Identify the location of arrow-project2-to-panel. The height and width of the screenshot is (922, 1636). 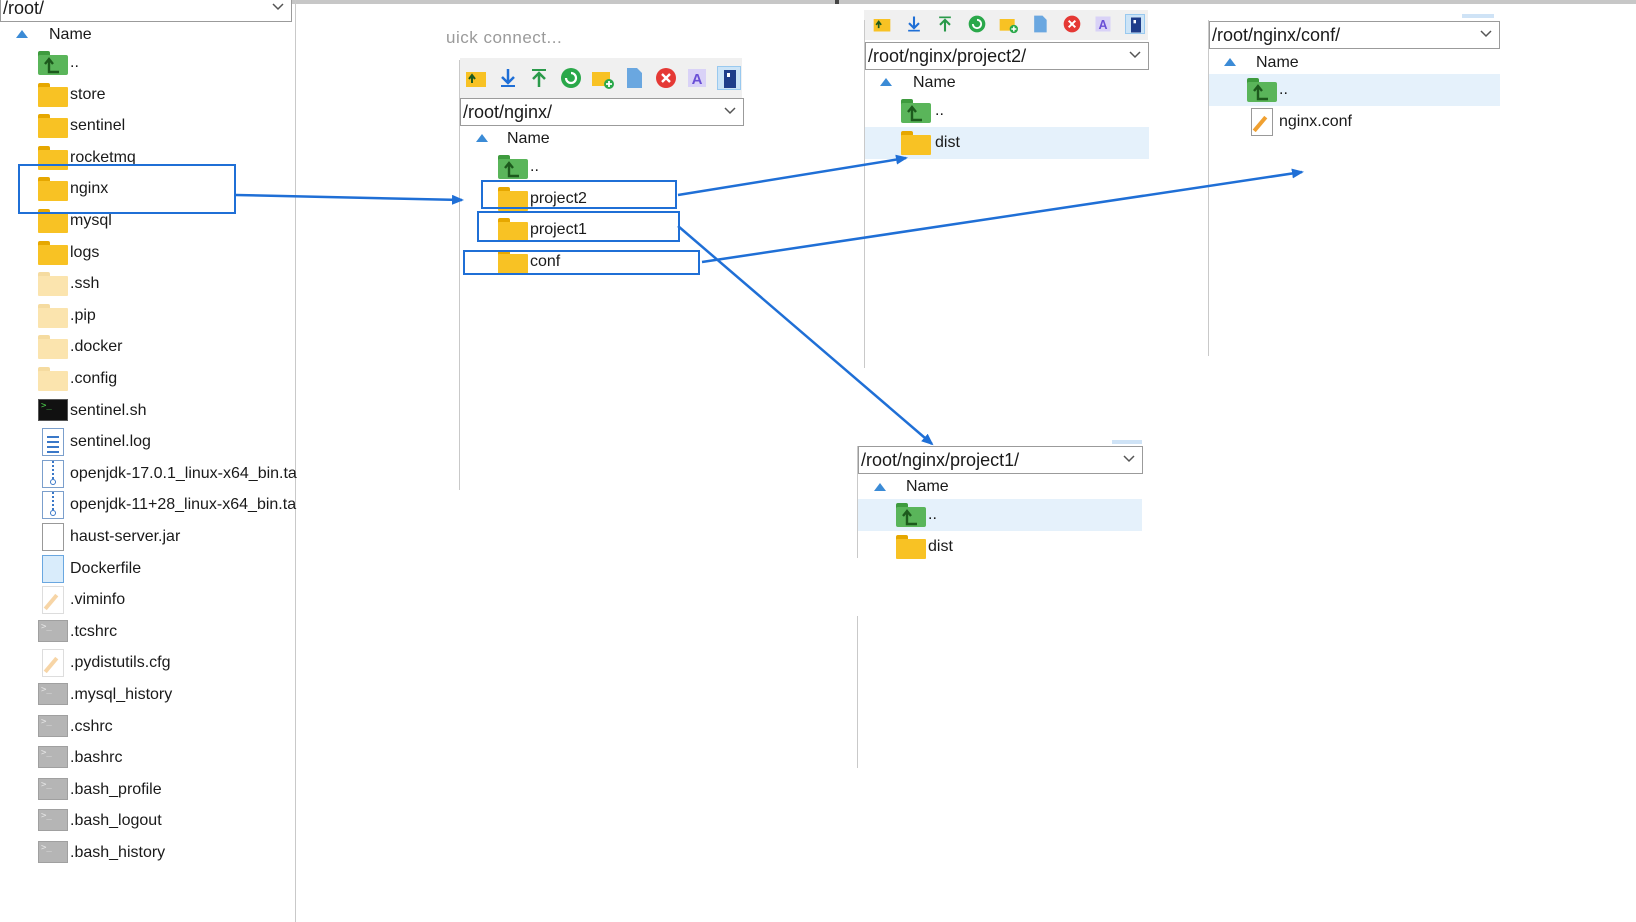
(792, 175).